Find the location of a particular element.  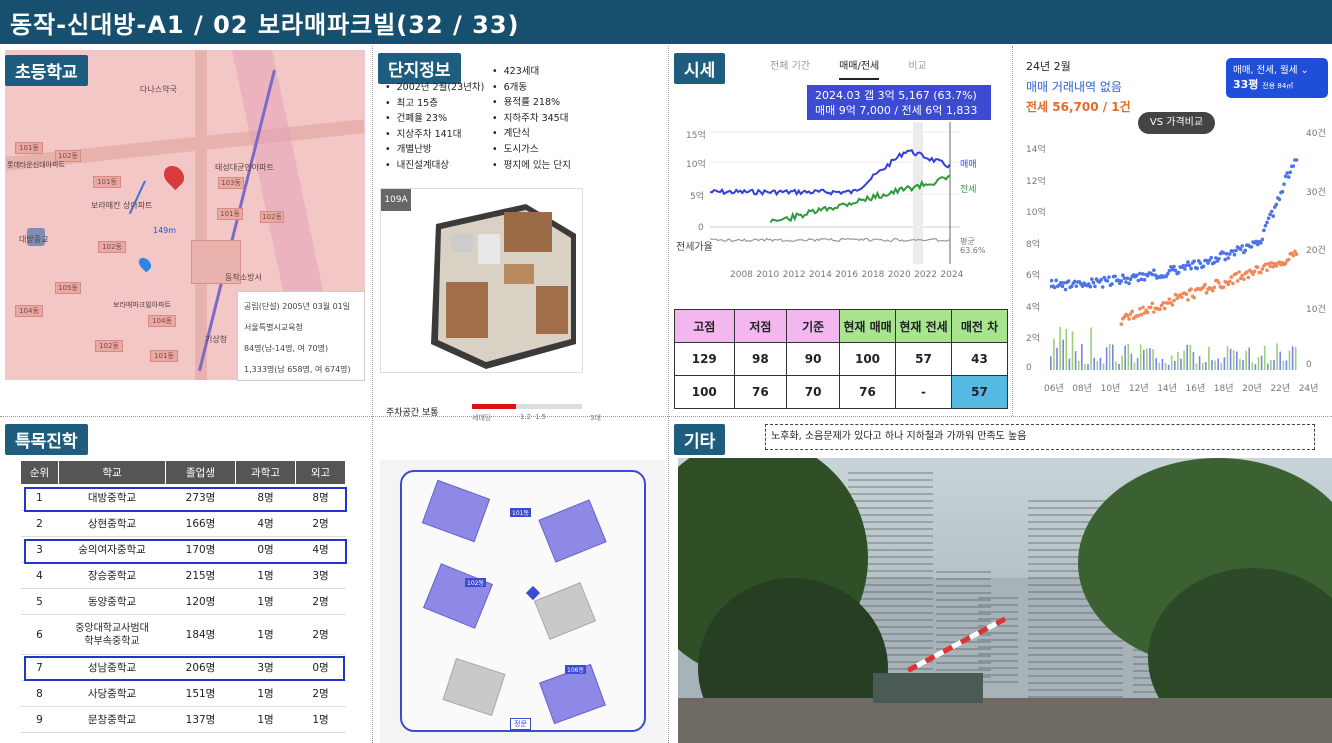

section-tag-special: 특목진학 is located at coordinates (46, 439).